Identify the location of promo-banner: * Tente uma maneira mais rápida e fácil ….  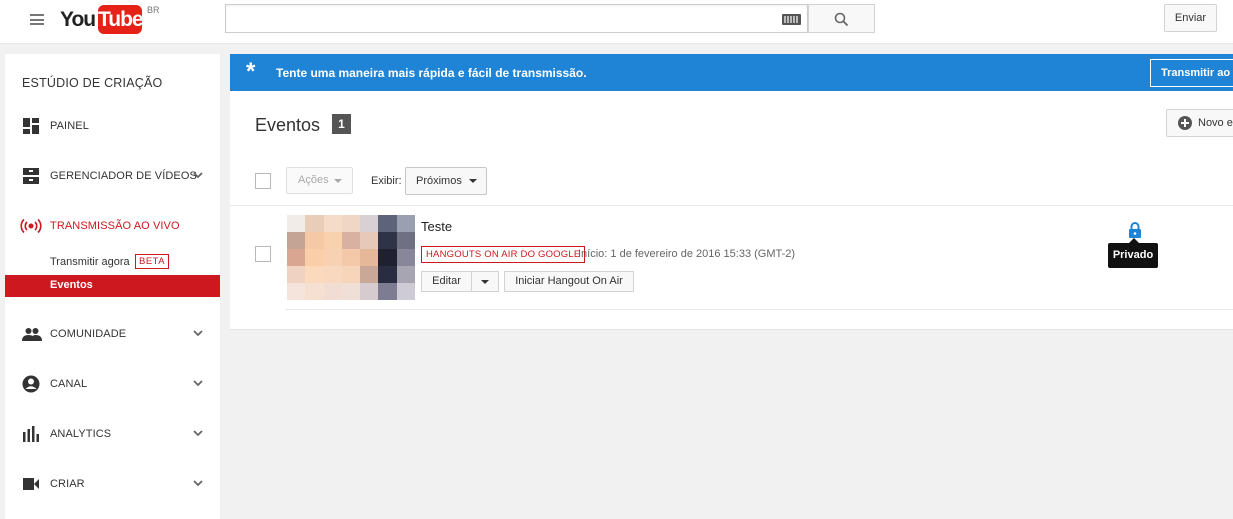
(731, 72).